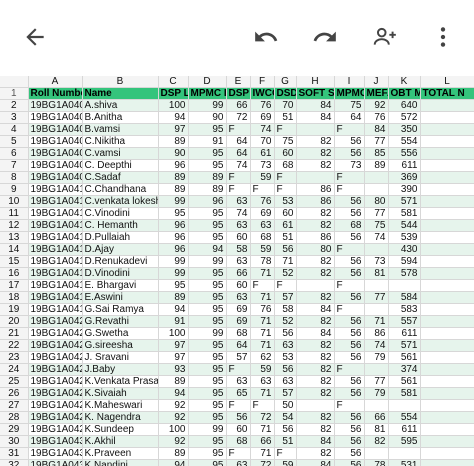 This screenshot has height=466, width=474. Describe the element at coordinates (404, 381) in the screenshot. I see `cell: 561` at that location.